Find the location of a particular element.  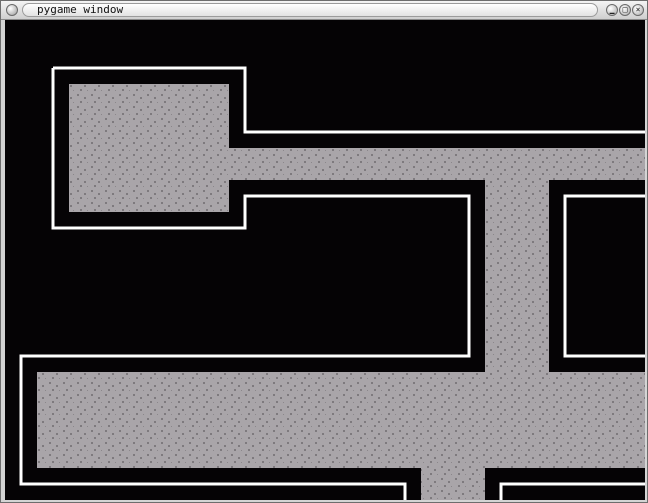

title-bar: pygame window ▁ □ × is located at coordinates (324, 10).